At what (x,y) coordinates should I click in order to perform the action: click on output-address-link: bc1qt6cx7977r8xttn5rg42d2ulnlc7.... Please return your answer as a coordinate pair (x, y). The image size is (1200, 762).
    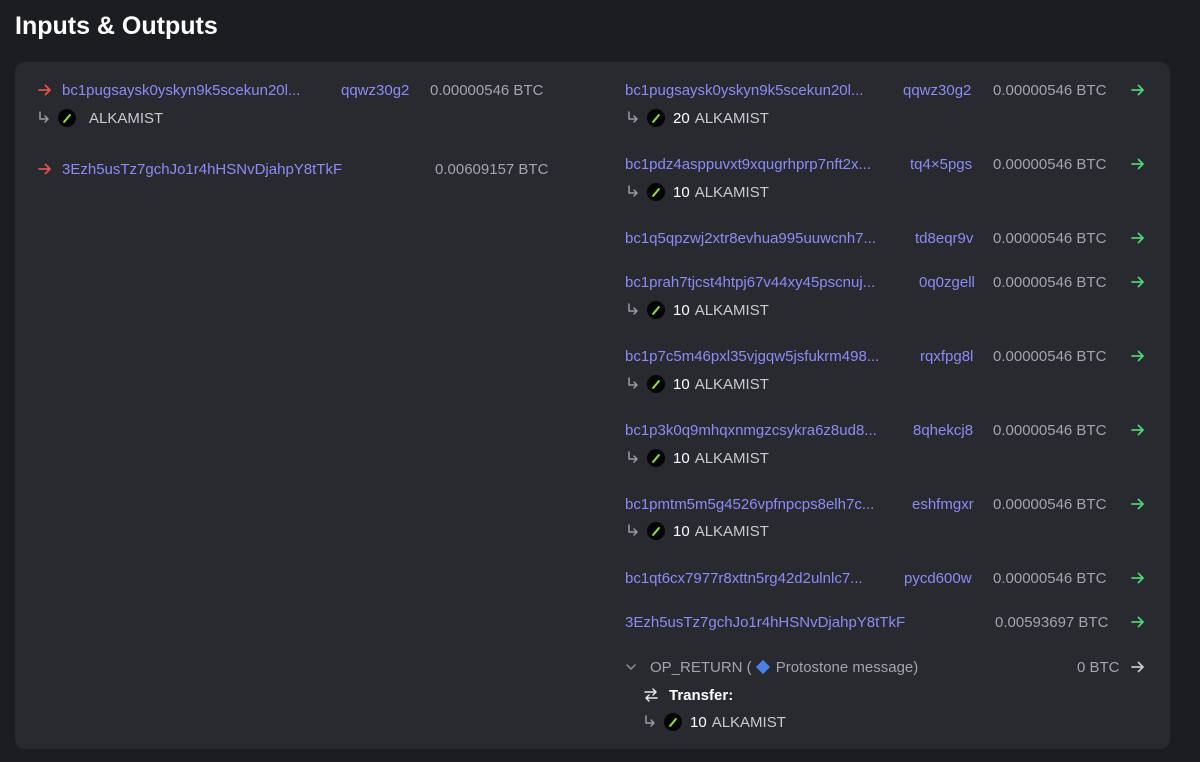
    Looking at the image, I should click on (744, 578).